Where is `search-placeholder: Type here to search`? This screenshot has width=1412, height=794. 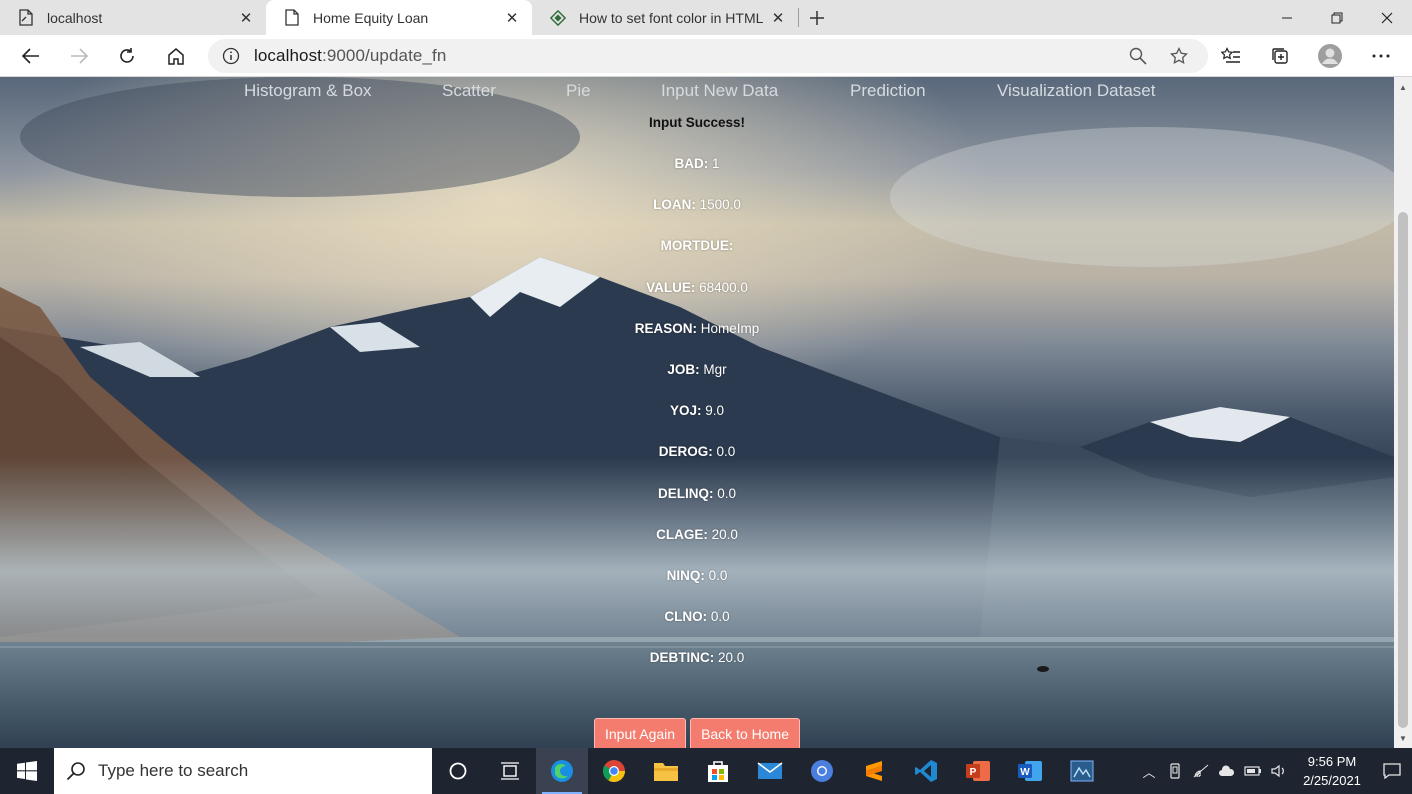
search-placeholder: Type here to search is located at coordinates (173, 770).